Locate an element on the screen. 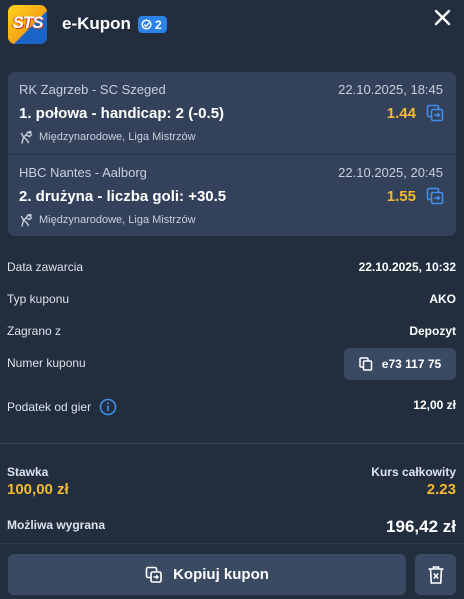 The width and height of the screenshot is (464, 599). bet-teams: HBC Nantes - Aalborg is located at coordinates (83, 172).